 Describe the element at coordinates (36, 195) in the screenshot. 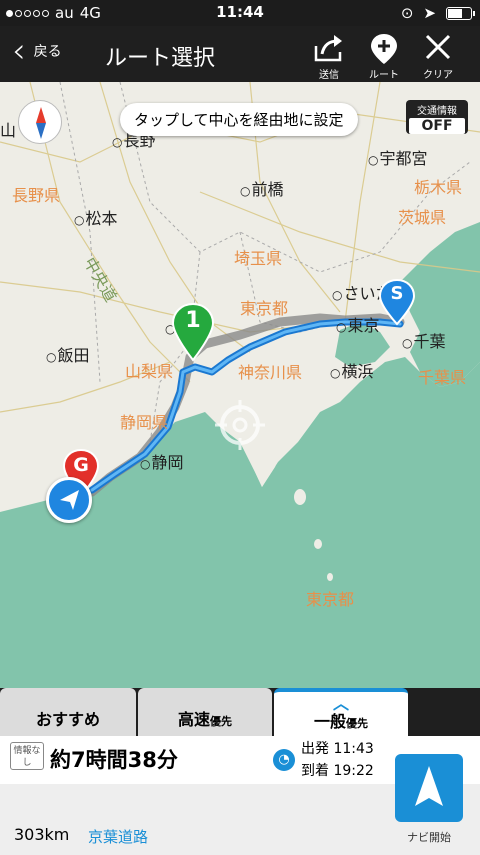

I see `map-label: 長野県` at that location.